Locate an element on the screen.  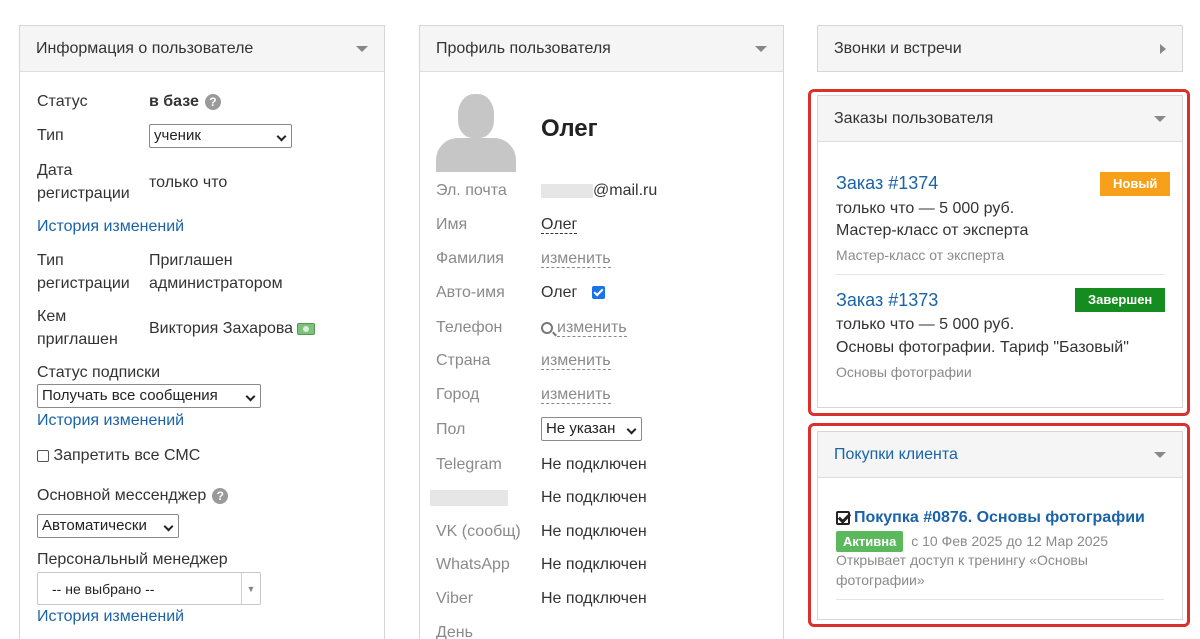
invited-by-value: Виктория Захарова is located at coordinates (221, 328).